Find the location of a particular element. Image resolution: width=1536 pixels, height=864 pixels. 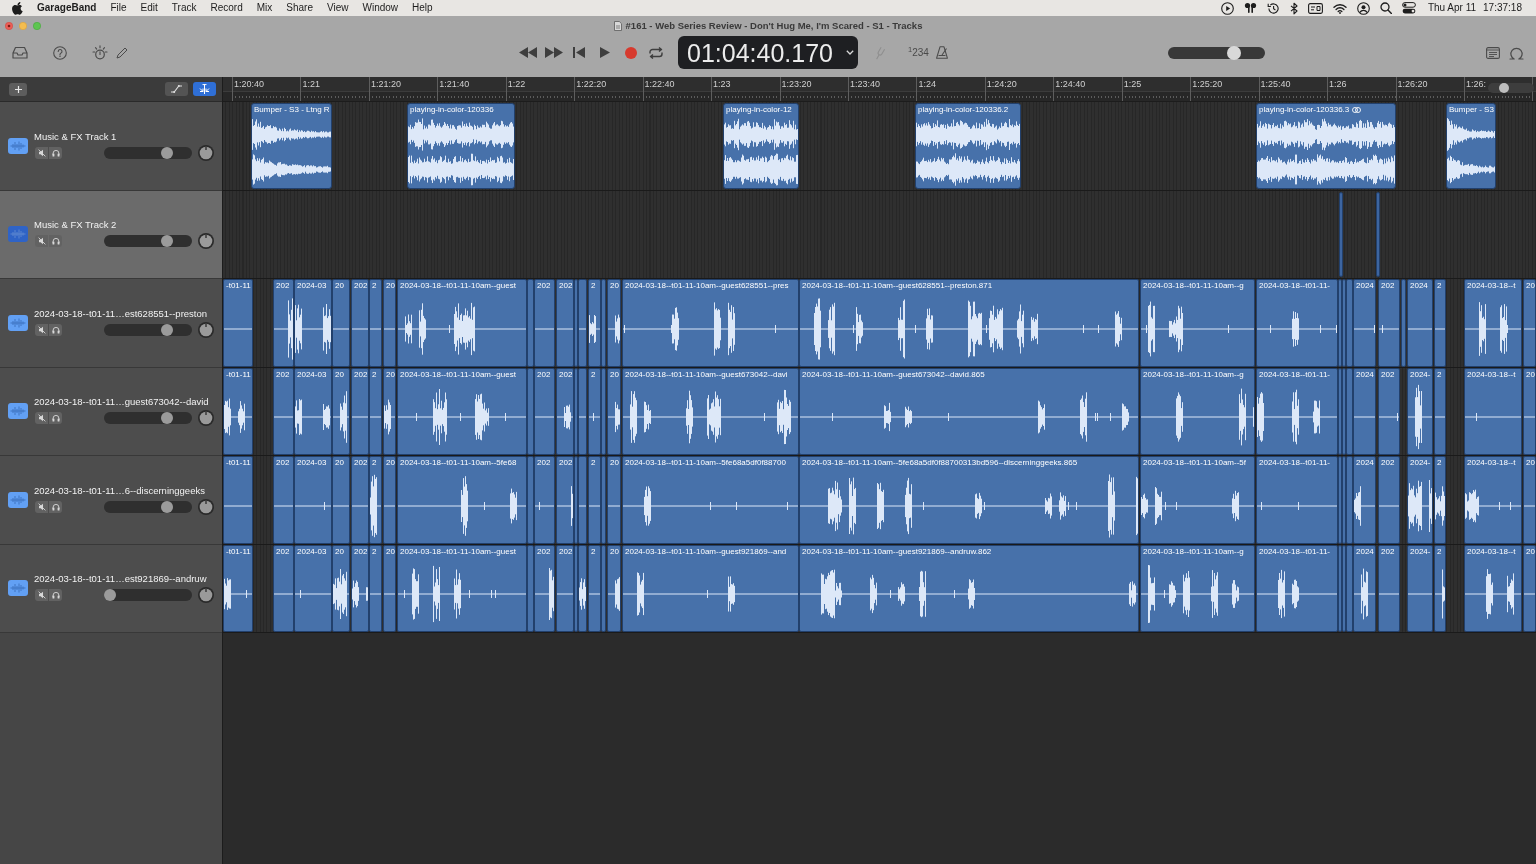

audio-region: playing-in-color-12 is located at coordinates (761, 146).